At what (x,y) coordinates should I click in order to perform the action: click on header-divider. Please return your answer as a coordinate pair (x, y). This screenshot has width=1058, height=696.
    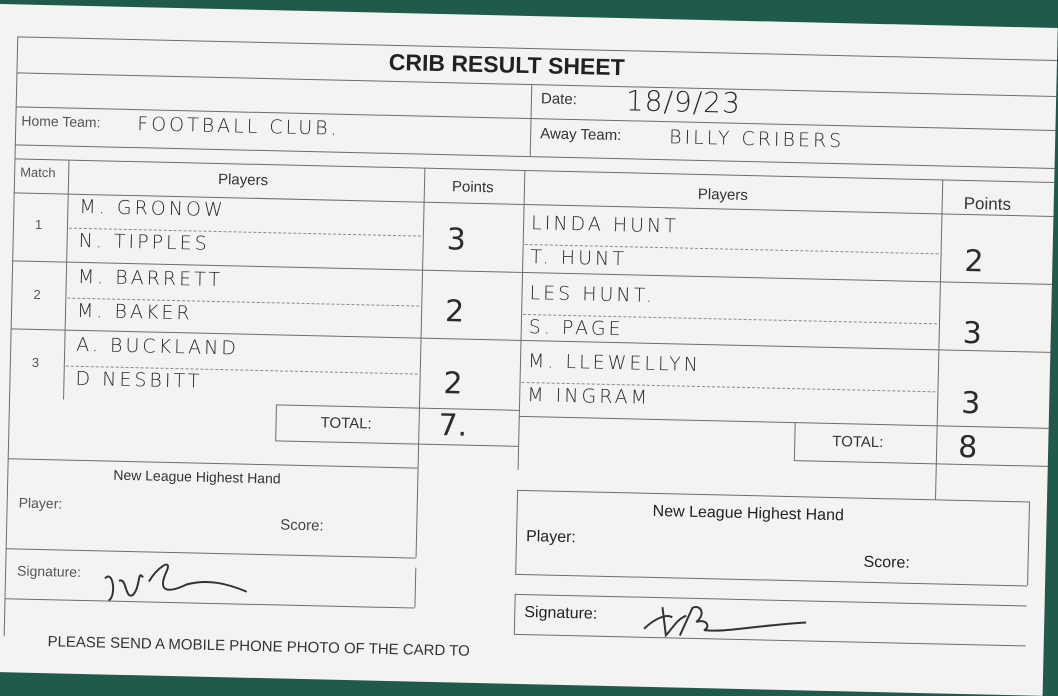
    Looking at the image, I should click on (531, 120).